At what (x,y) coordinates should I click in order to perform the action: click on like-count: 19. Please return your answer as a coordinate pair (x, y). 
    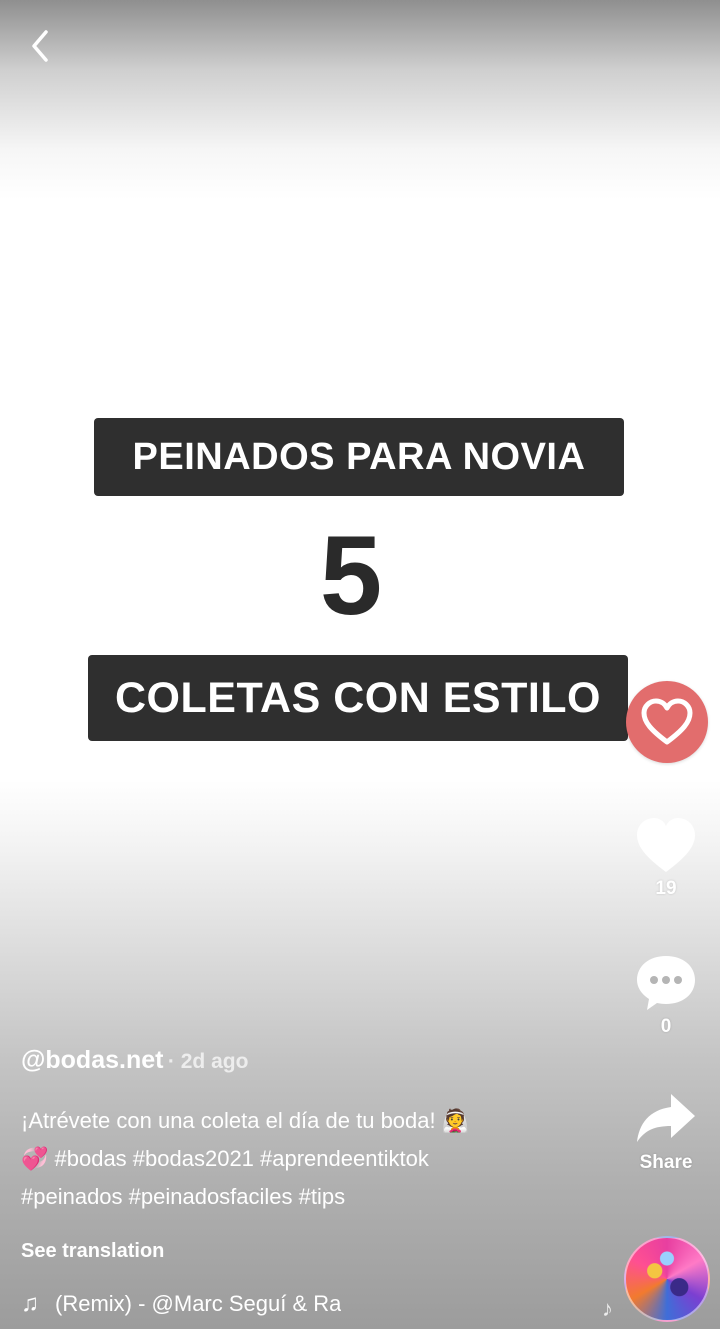
    Looking at the image, I should click on (666, 888).